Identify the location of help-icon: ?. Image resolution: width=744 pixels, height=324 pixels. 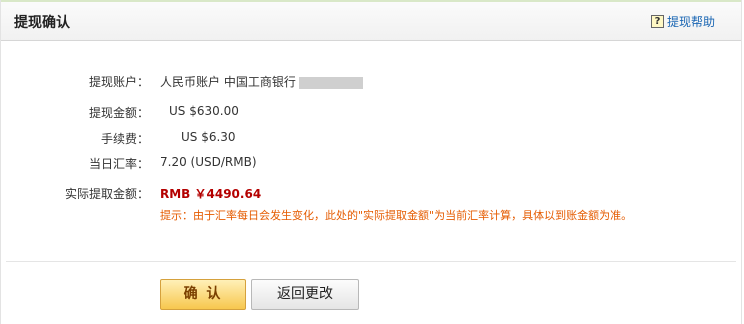
(657, 21).